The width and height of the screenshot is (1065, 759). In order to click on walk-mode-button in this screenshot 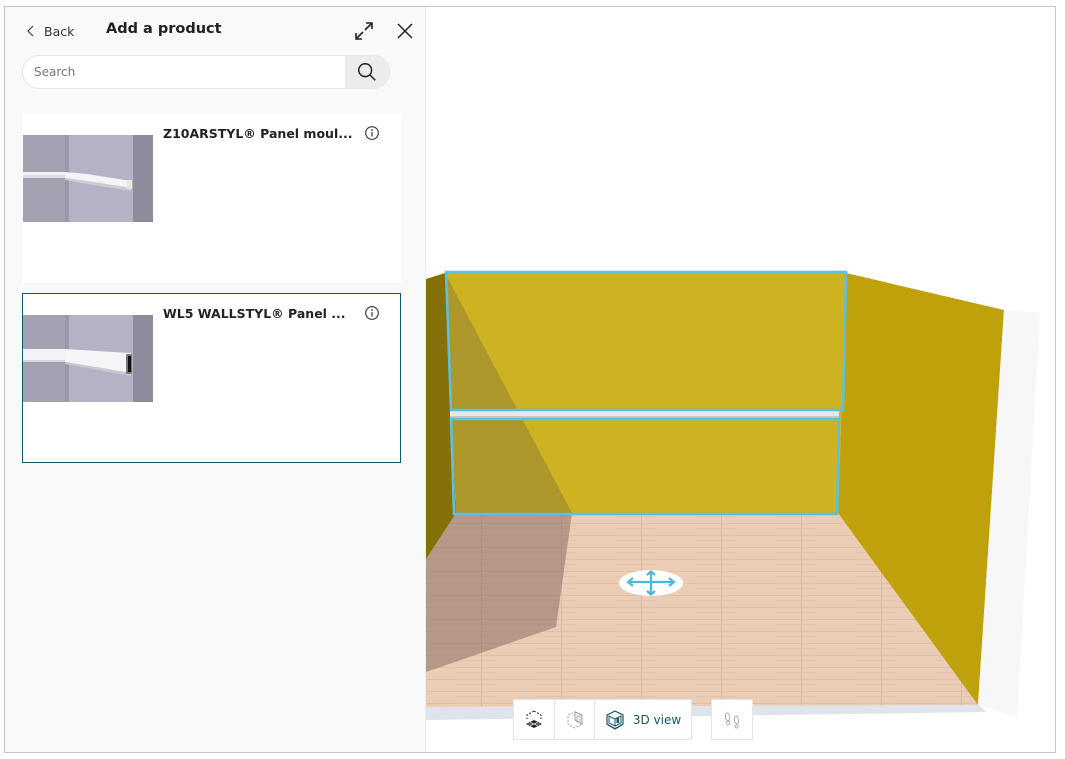, I will do `click(732, 719)`.